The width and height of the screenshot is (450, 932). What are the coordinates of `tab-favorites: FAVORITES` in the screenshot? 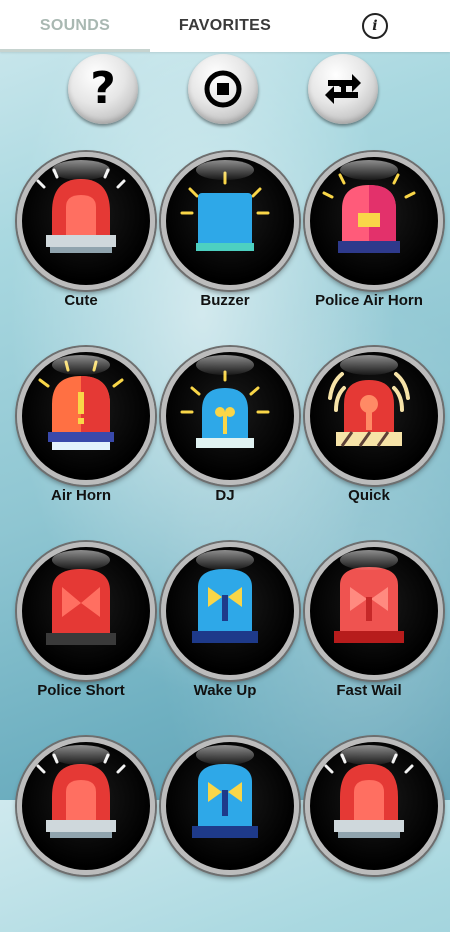 It's located at (225, 26).